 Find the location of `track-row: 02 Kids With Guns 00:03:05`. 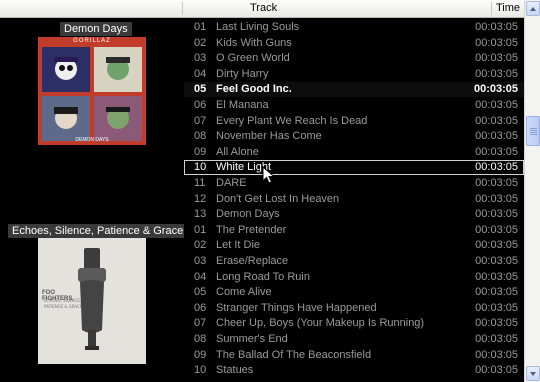

track-row: 02 Kids With Guns 00:03:05 is located at coordinates (354, 43).